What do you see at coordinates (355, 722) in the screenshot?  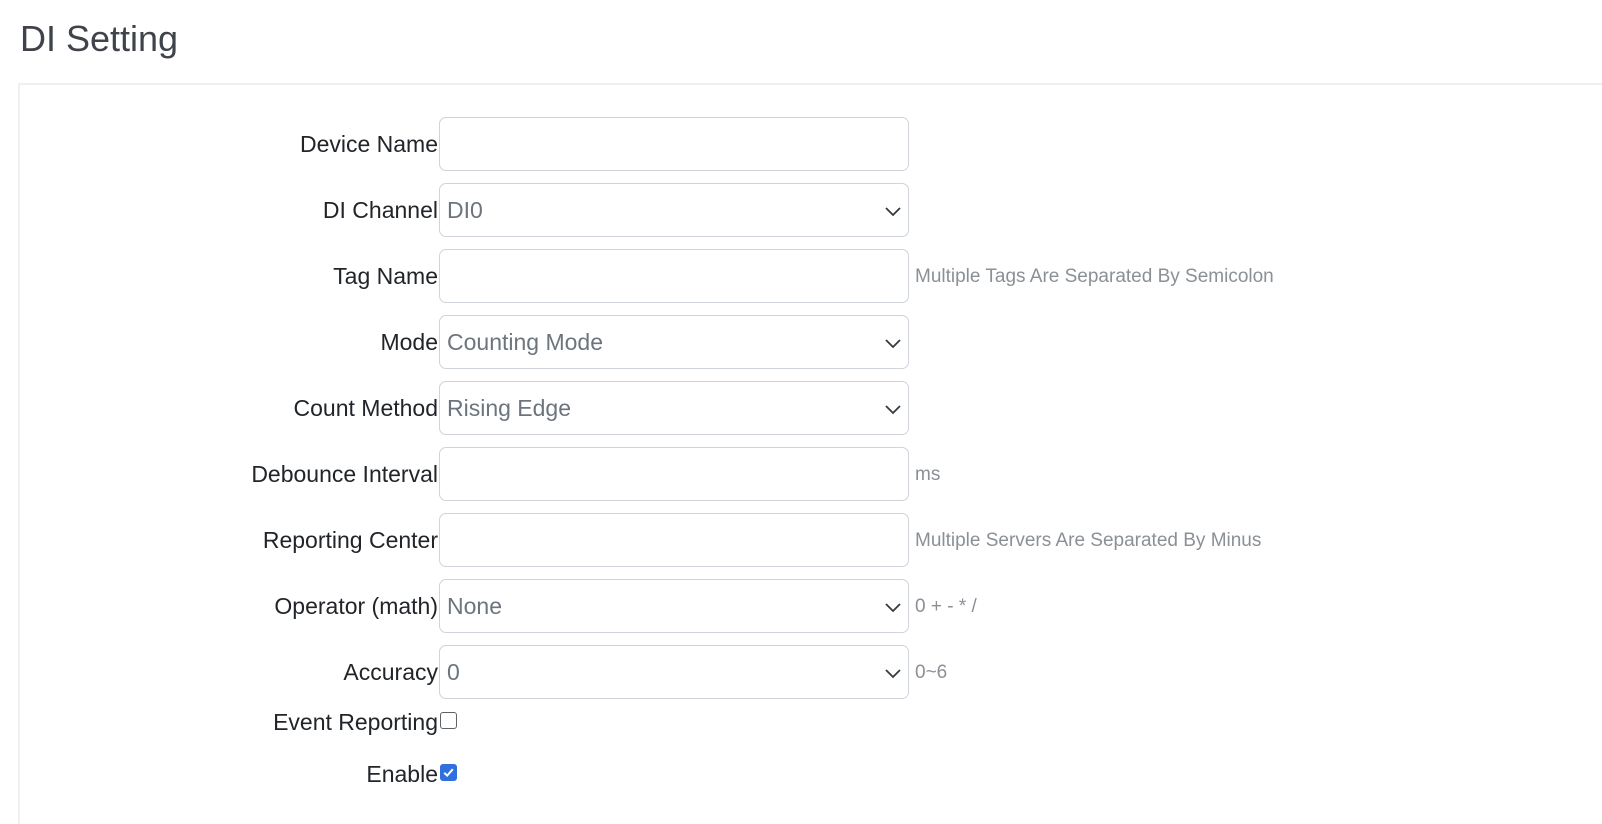 I see `event-reporting-label: Event Reporting` at bounding box center [355, 722].